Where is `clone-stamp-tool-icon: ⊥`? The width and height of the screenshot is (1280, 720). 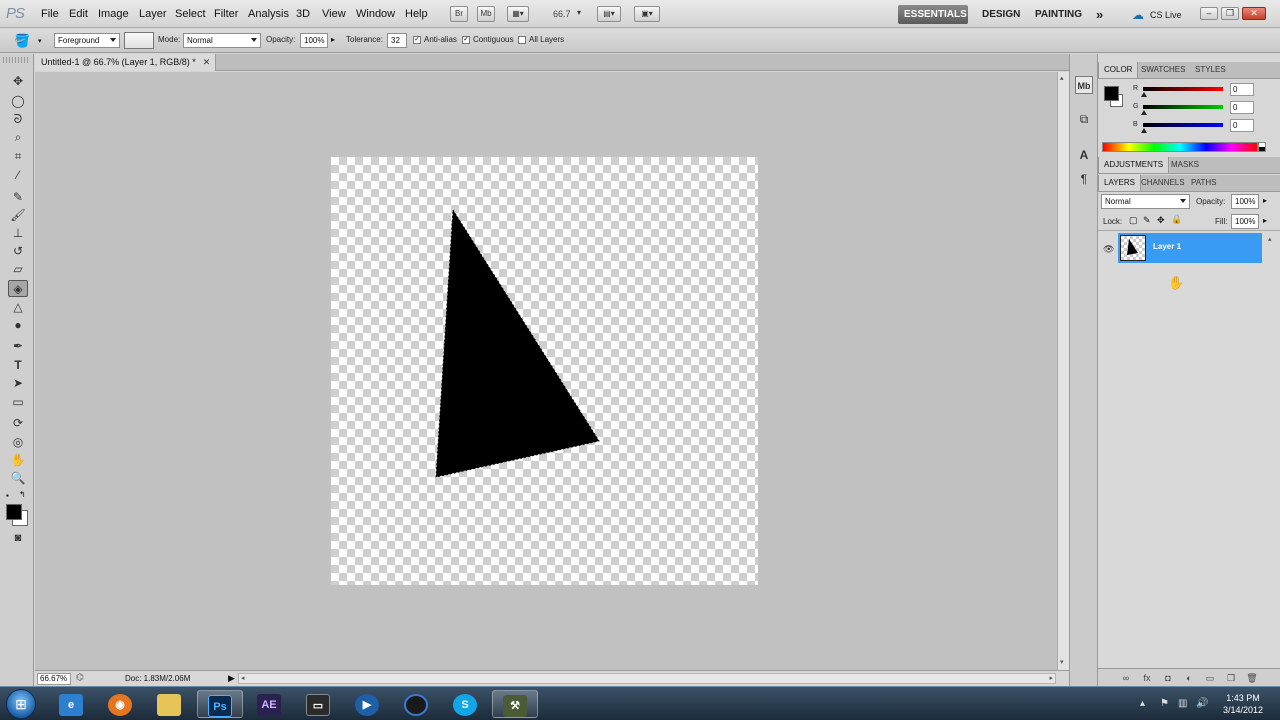
clone-stamp-tool-icon: ⊥ is located at coordinates (18, 233).